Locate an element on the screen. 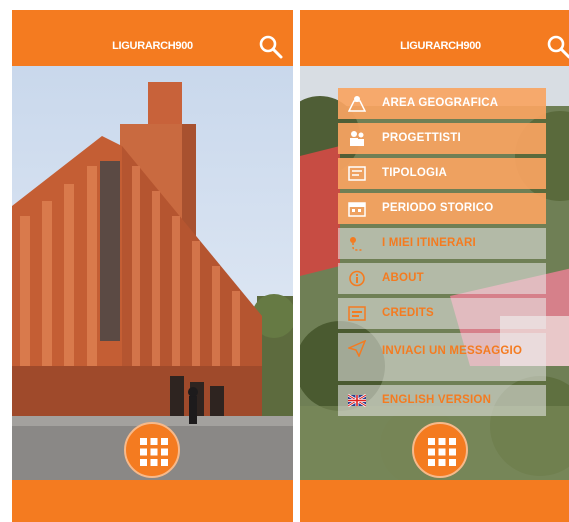 This screenshot has width=569, height=522. menu-item-progettisti: PROGETTISTI is located at coordinates (442, 138).